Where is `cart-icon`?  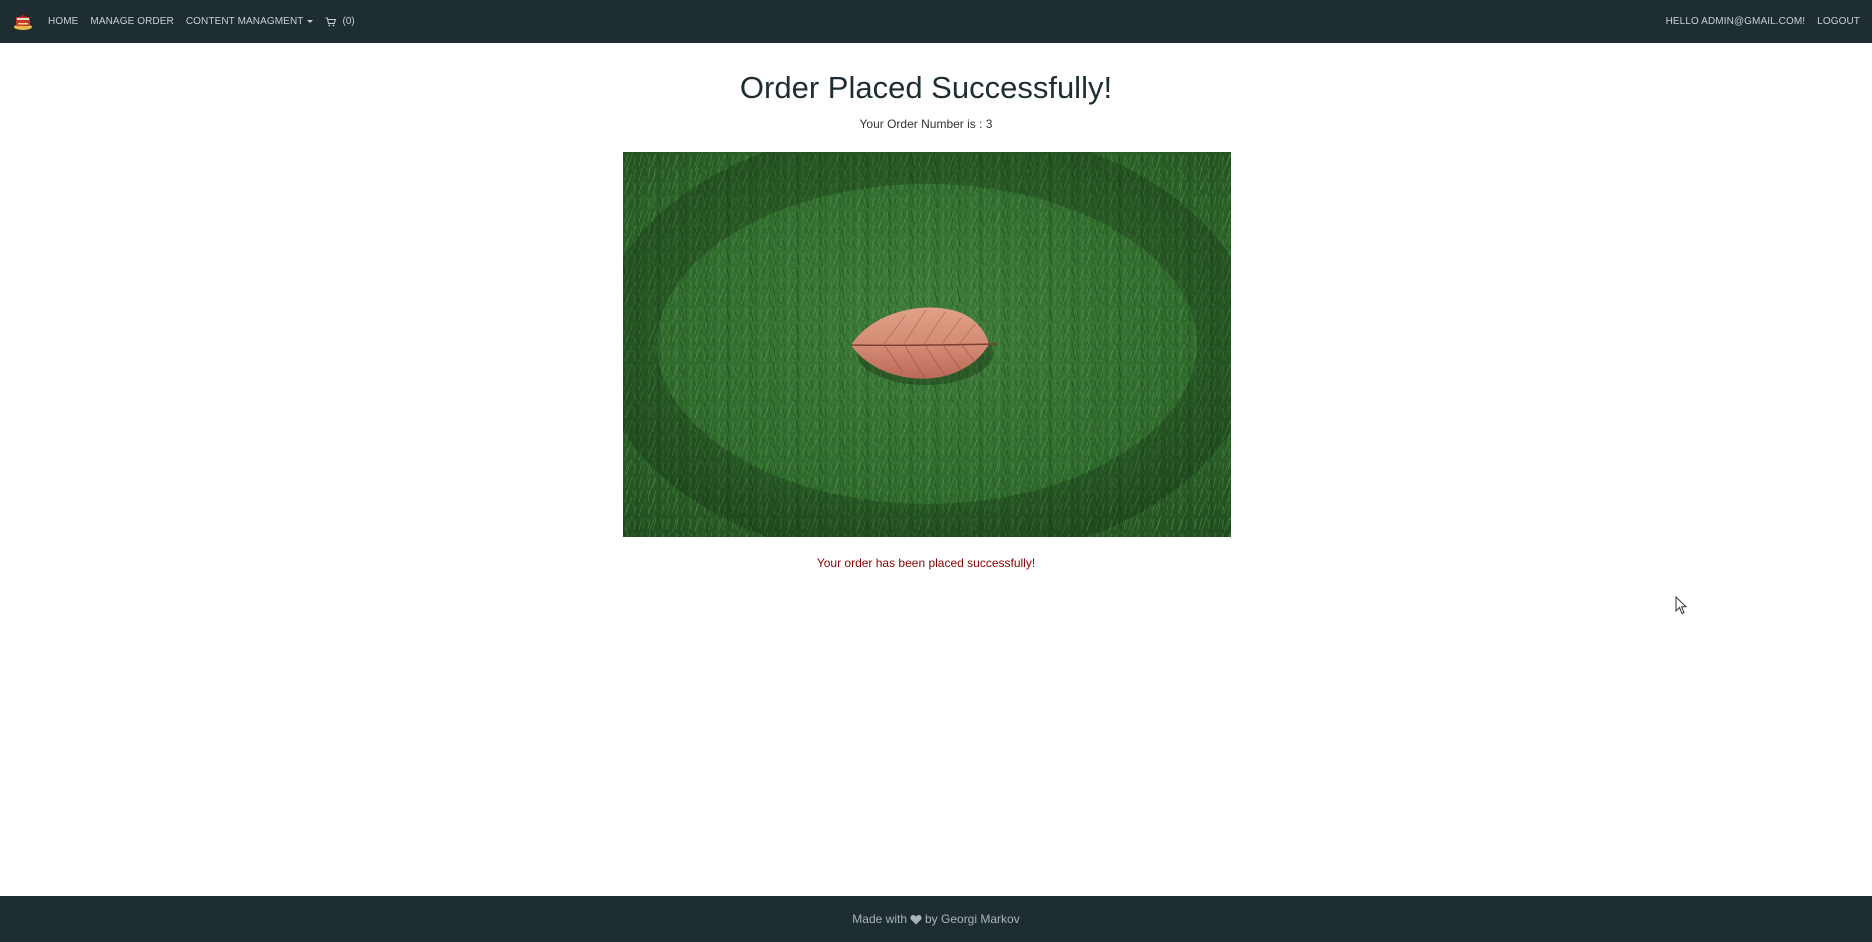 cart-icon is located at coordinates (331, 21).